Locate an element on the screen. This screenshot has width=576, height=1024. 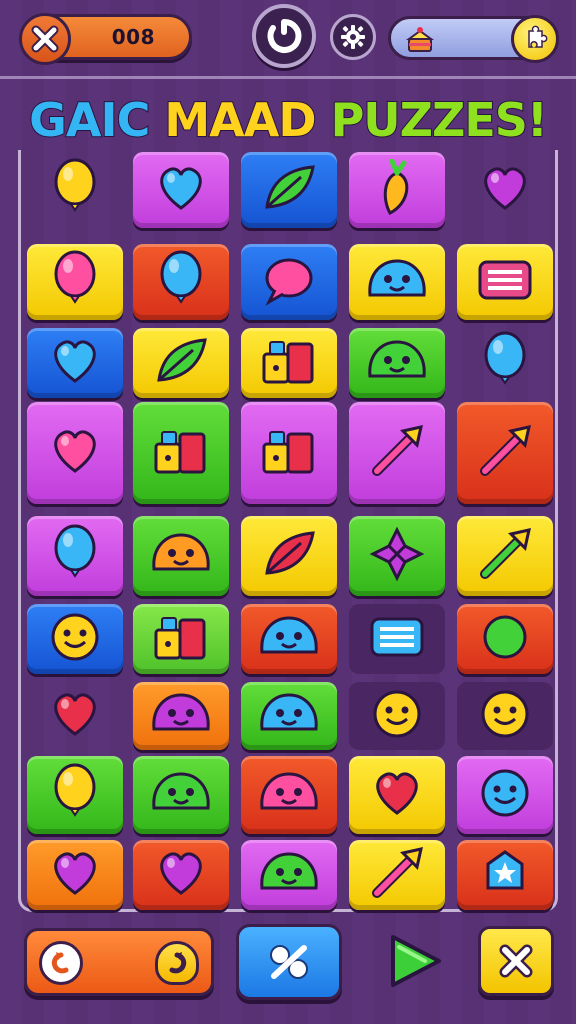
quit-button is located at coordinates (516, 961).